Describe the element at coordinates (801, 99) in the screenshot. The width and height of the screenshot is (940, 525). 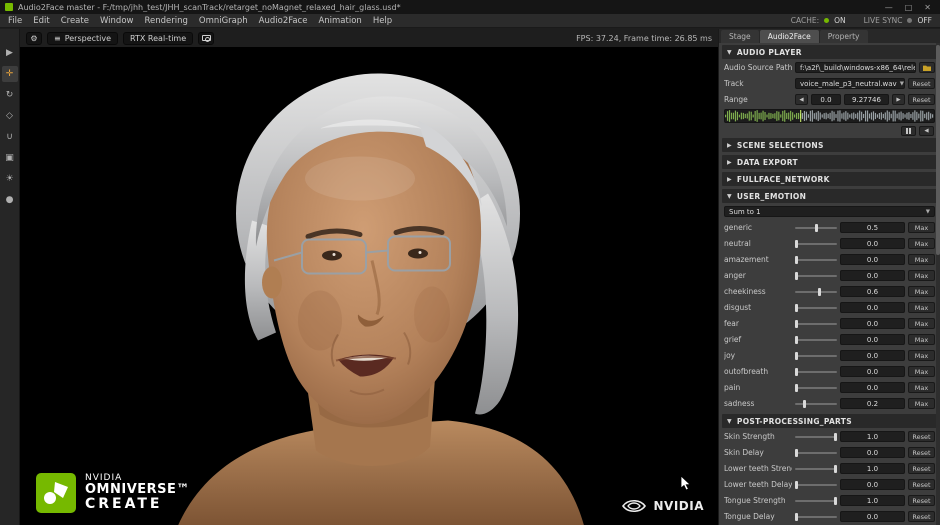
I see `range-start-button: ◀` at that location.